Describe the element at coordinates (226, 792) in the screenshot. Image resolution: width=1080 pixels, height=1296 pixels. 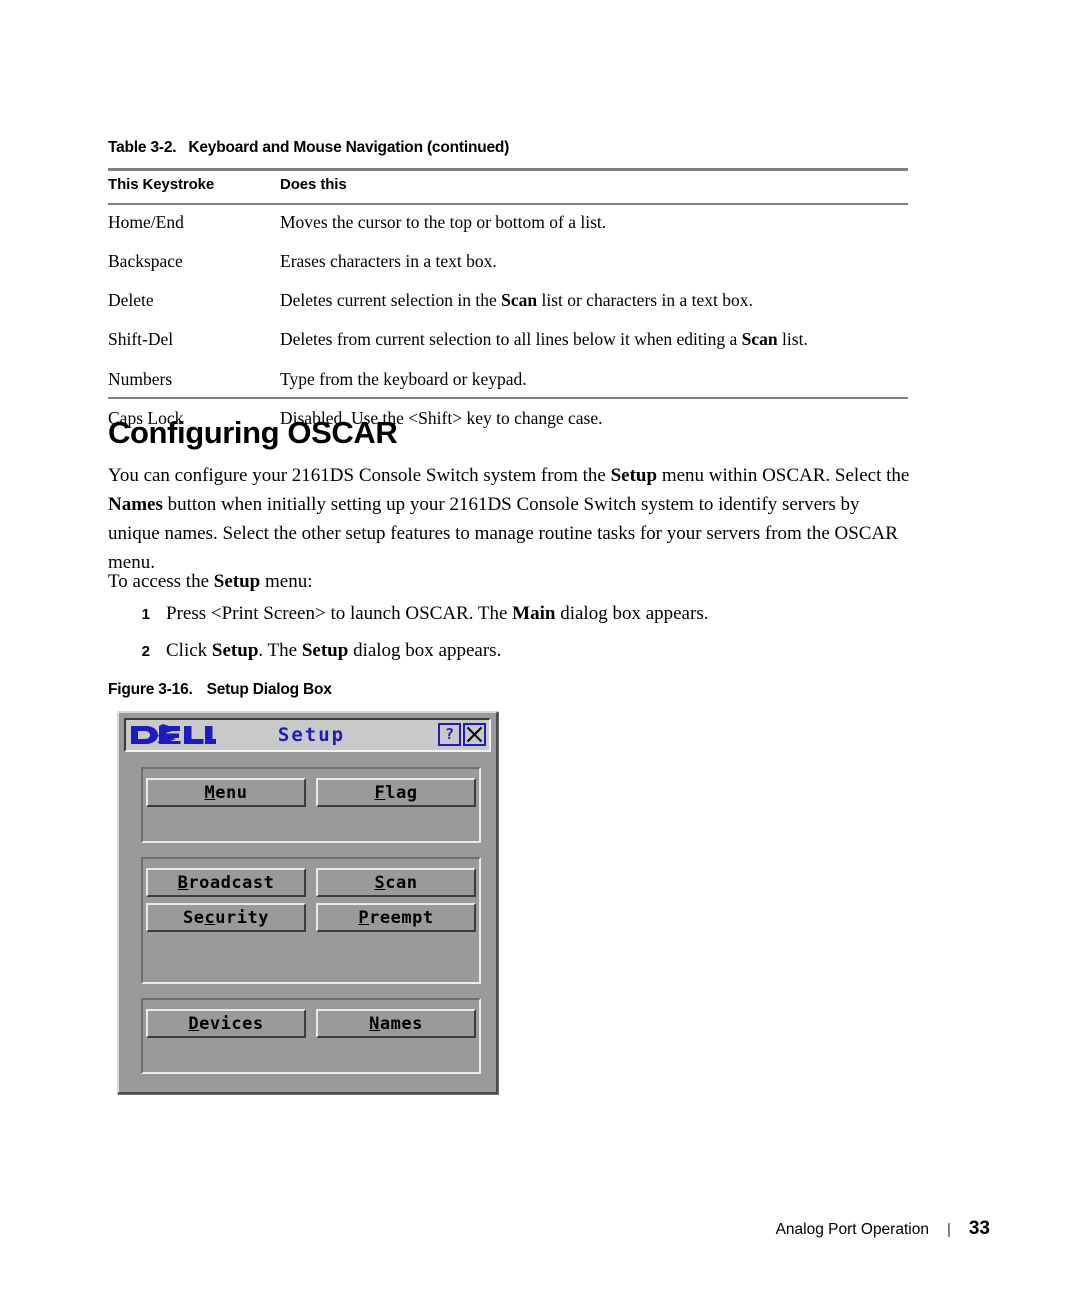
I see `dialog-button-menu: Menu` at that location.